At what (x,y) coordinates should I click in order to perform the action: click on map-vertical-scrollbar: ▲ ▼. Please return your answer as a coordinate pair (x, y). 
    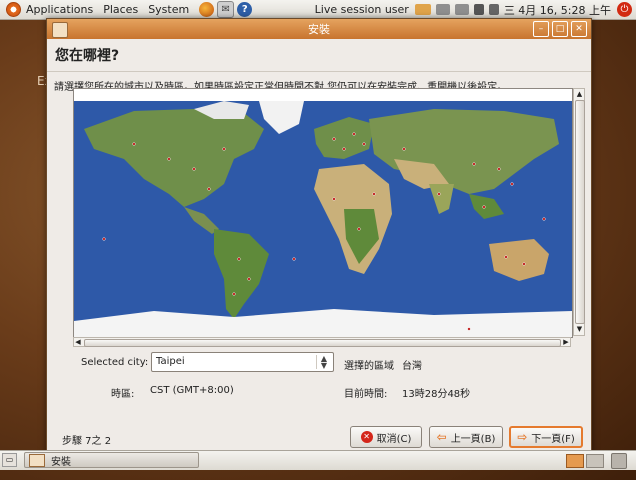
    Looking at the image, I should click on (579, 212).